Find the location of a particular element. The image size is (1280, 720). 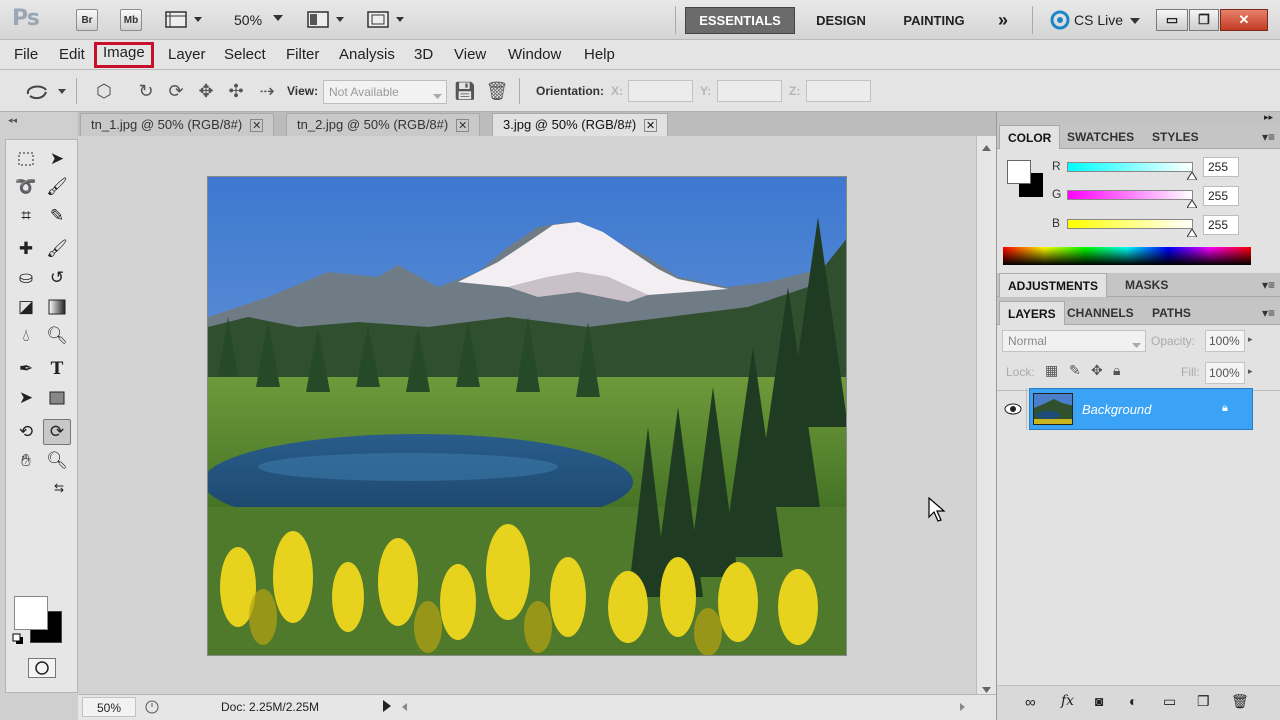

maximize-button: ❐ is located at coordinates (1204, 20).